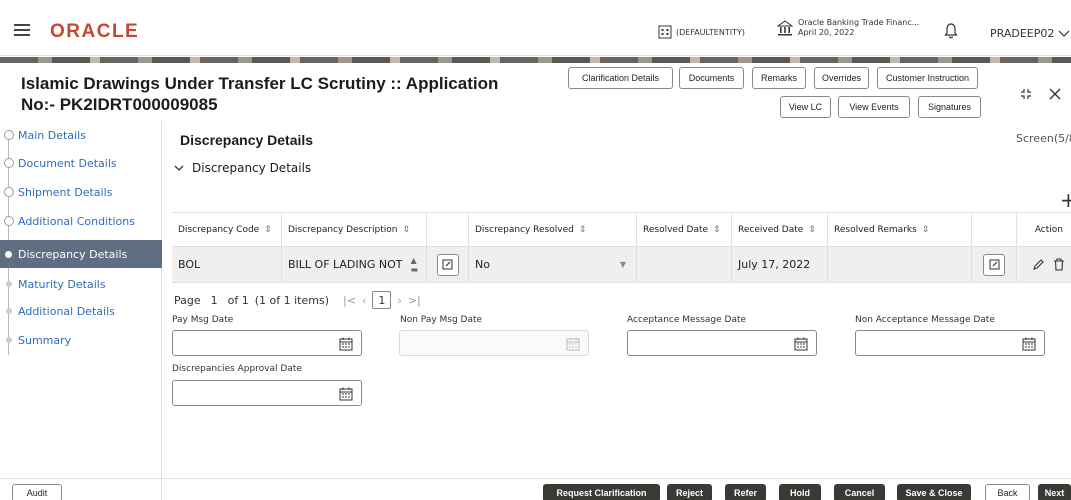 The height and width of the screenshot is (500, 1071). I want to click on sidebar-item-maturity-details: Maturity Details, so click(81, 284).